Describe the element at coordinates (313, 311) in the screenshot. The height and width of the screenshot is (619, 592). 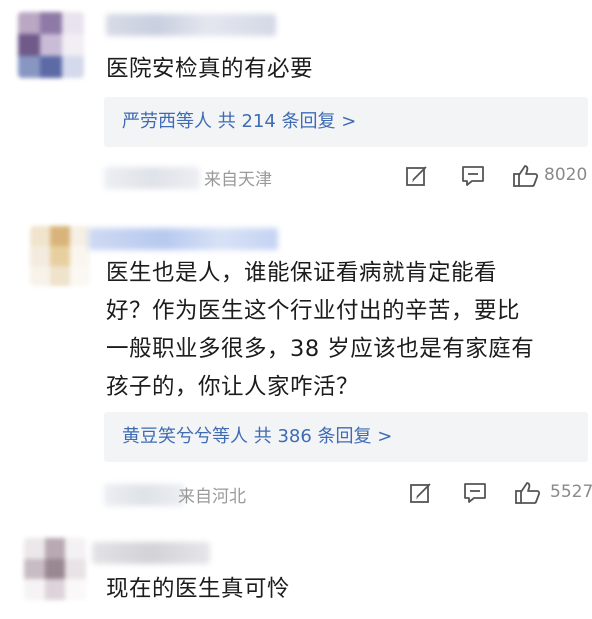
I see `comment-text-line: 好？作为医生这个行业付出的辛苦，要比` at that location.